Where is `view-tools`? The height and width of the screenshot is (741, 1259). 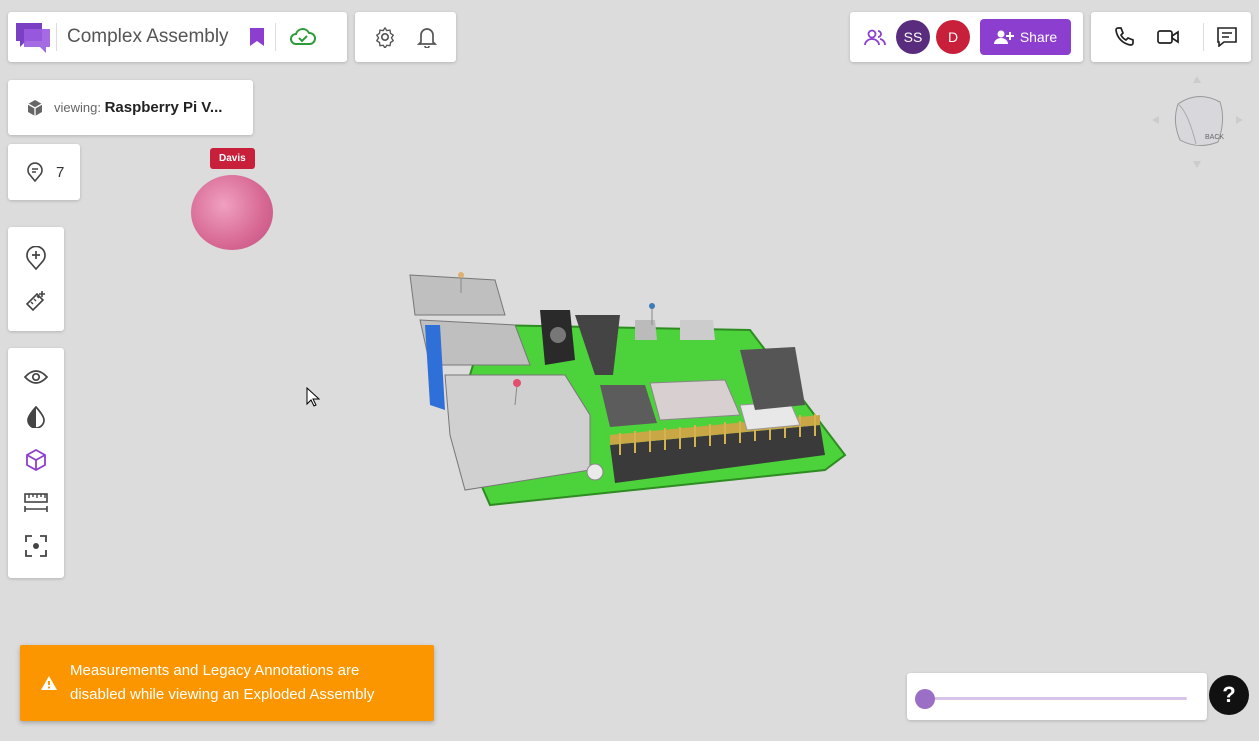 view-tools is located at coordinates (36, 463).